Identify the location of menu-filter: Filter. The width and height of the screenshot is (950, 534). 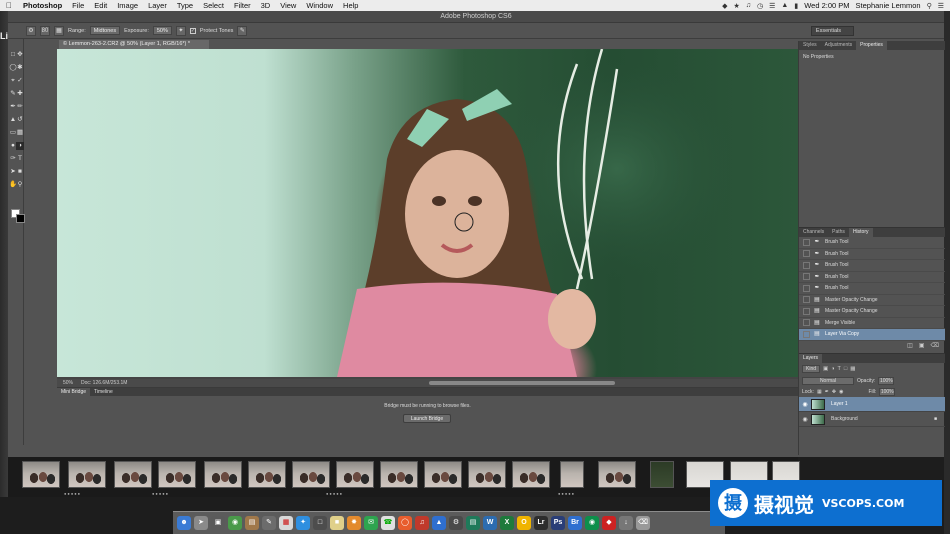
(242, 5).